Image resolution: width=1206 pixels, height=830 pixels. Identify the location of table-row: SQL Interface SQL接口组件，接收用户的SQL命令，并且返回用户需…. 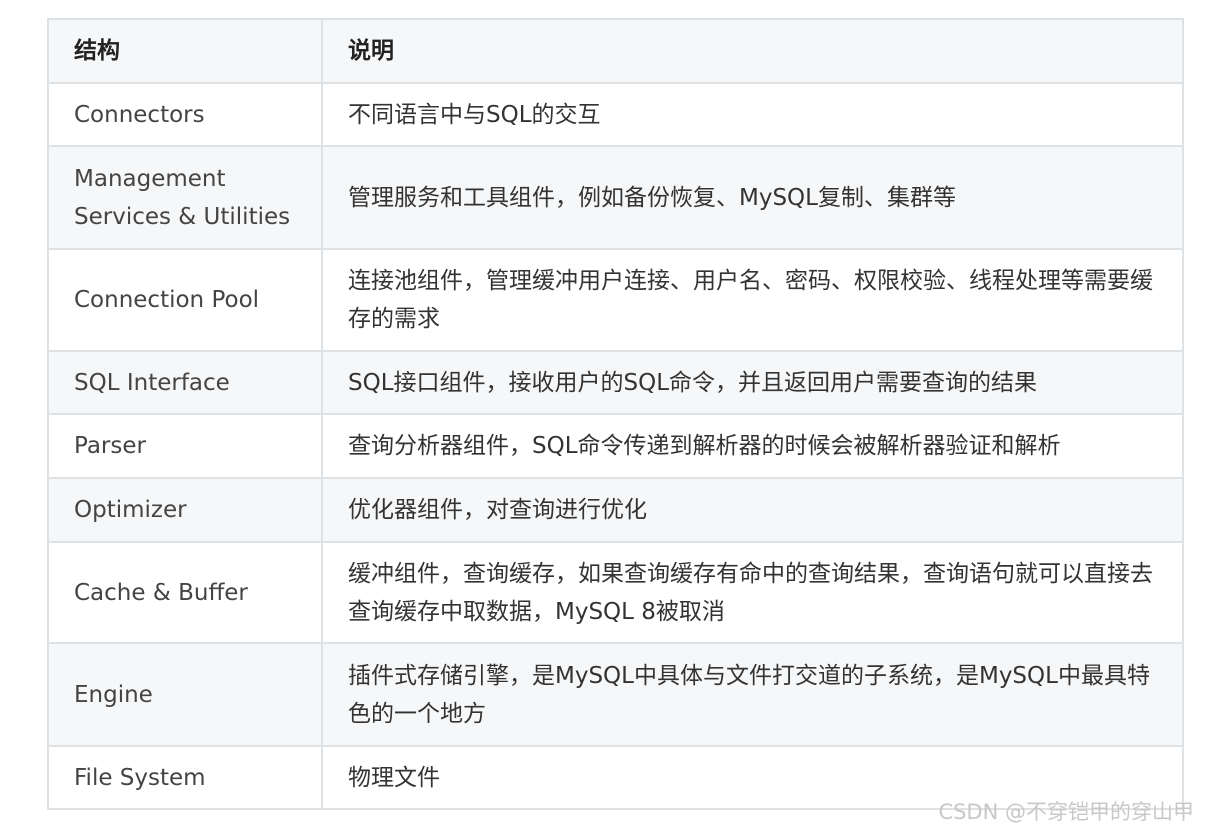
(615, 382).